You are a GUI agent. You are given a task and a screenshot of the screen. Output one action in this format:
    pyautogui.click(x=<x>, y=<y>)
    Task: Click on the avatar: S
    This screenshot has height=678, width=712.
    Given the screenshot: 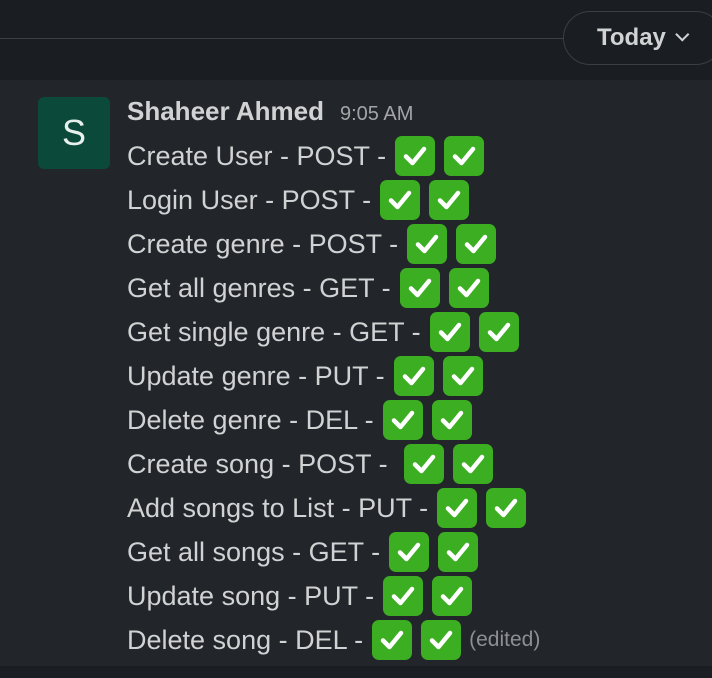 What is the action you would take?
    pyautogui.click(x=74, y=133)
    